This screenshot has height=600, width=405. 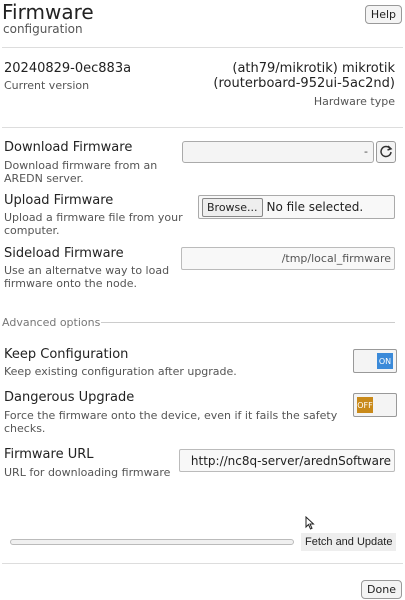 I want to click on toggle-off-indicator: OFF, so click(x=365, y=405).